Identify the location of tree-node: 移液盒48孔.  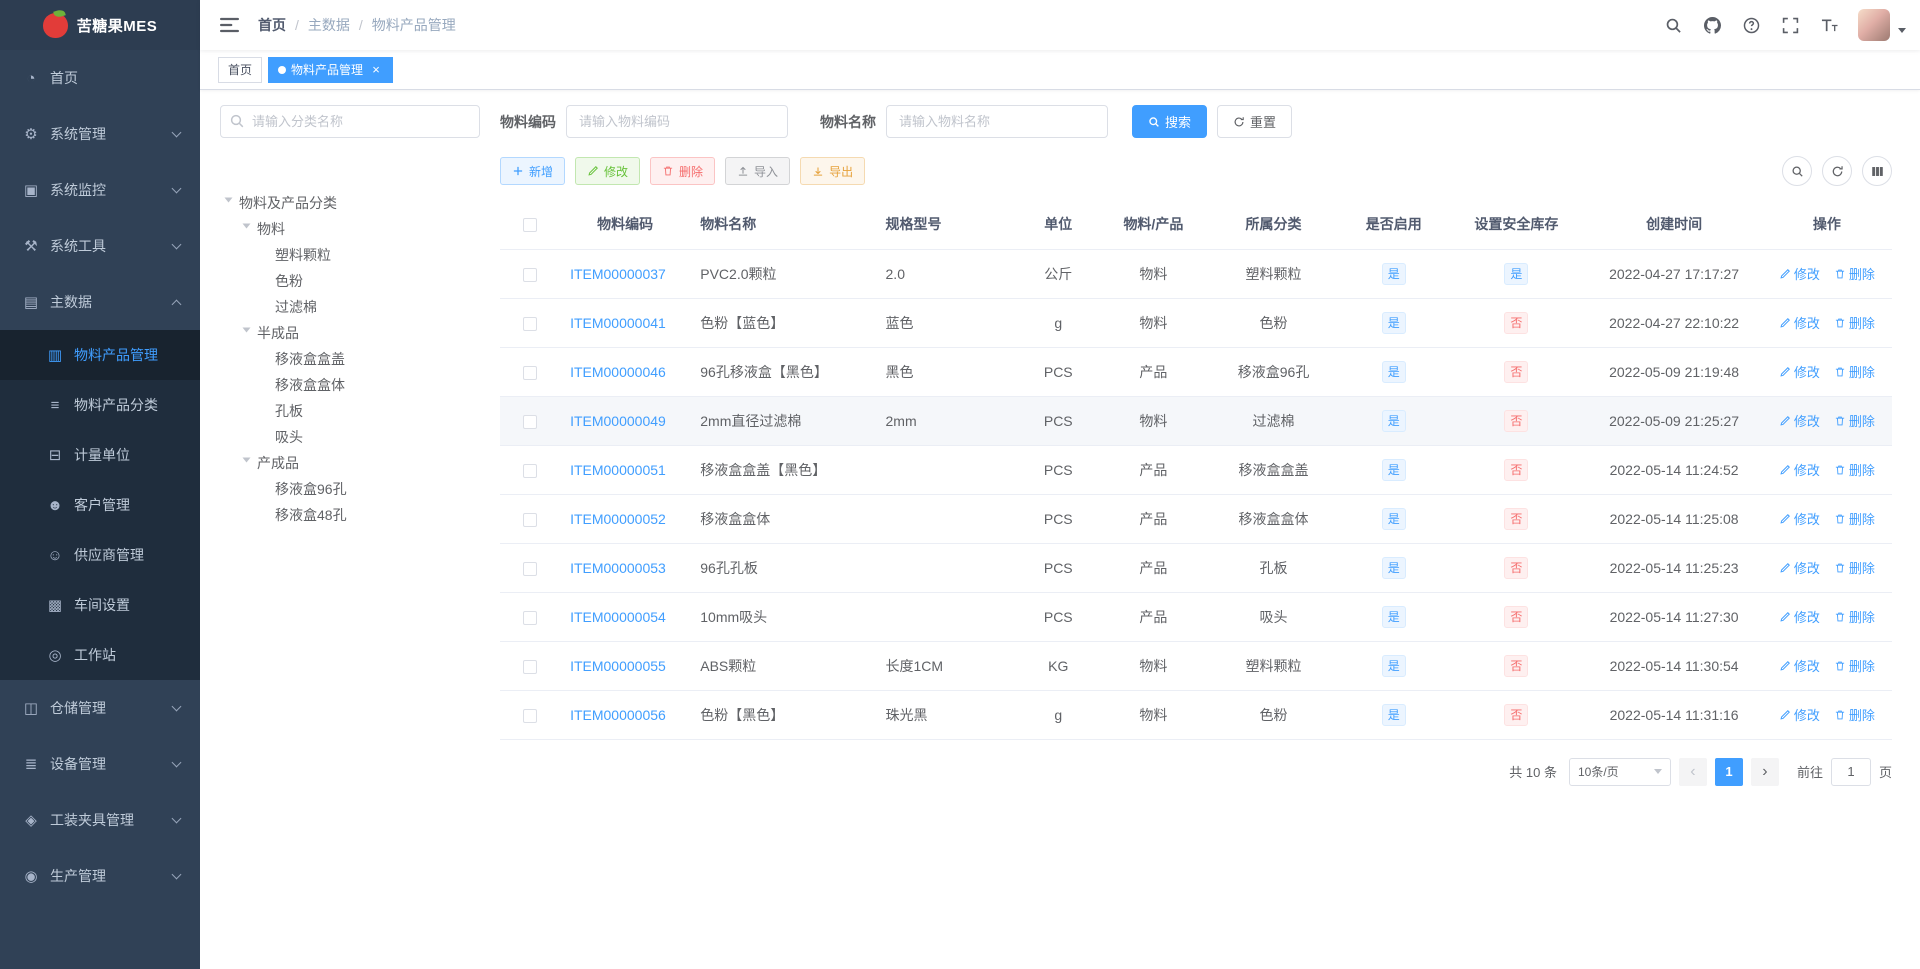
(350, 515).